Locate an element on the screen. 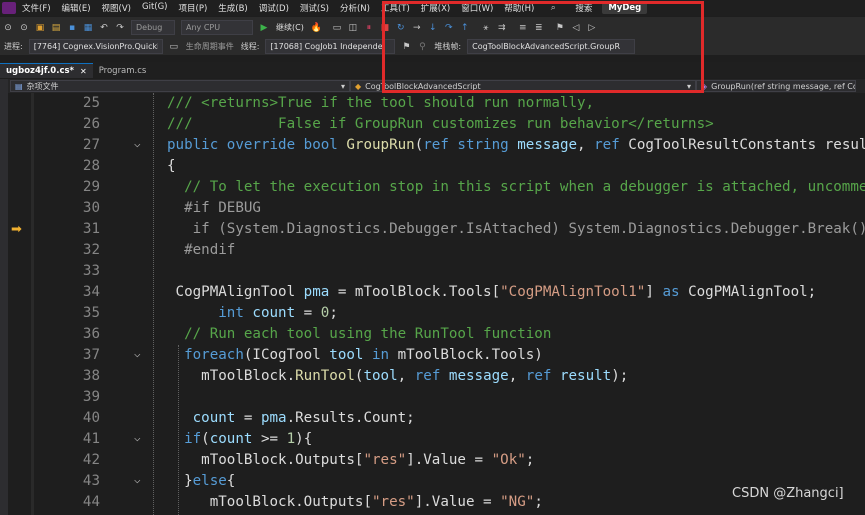  code-line: 30 #if DEBUG is located at coordinates (432, 210).